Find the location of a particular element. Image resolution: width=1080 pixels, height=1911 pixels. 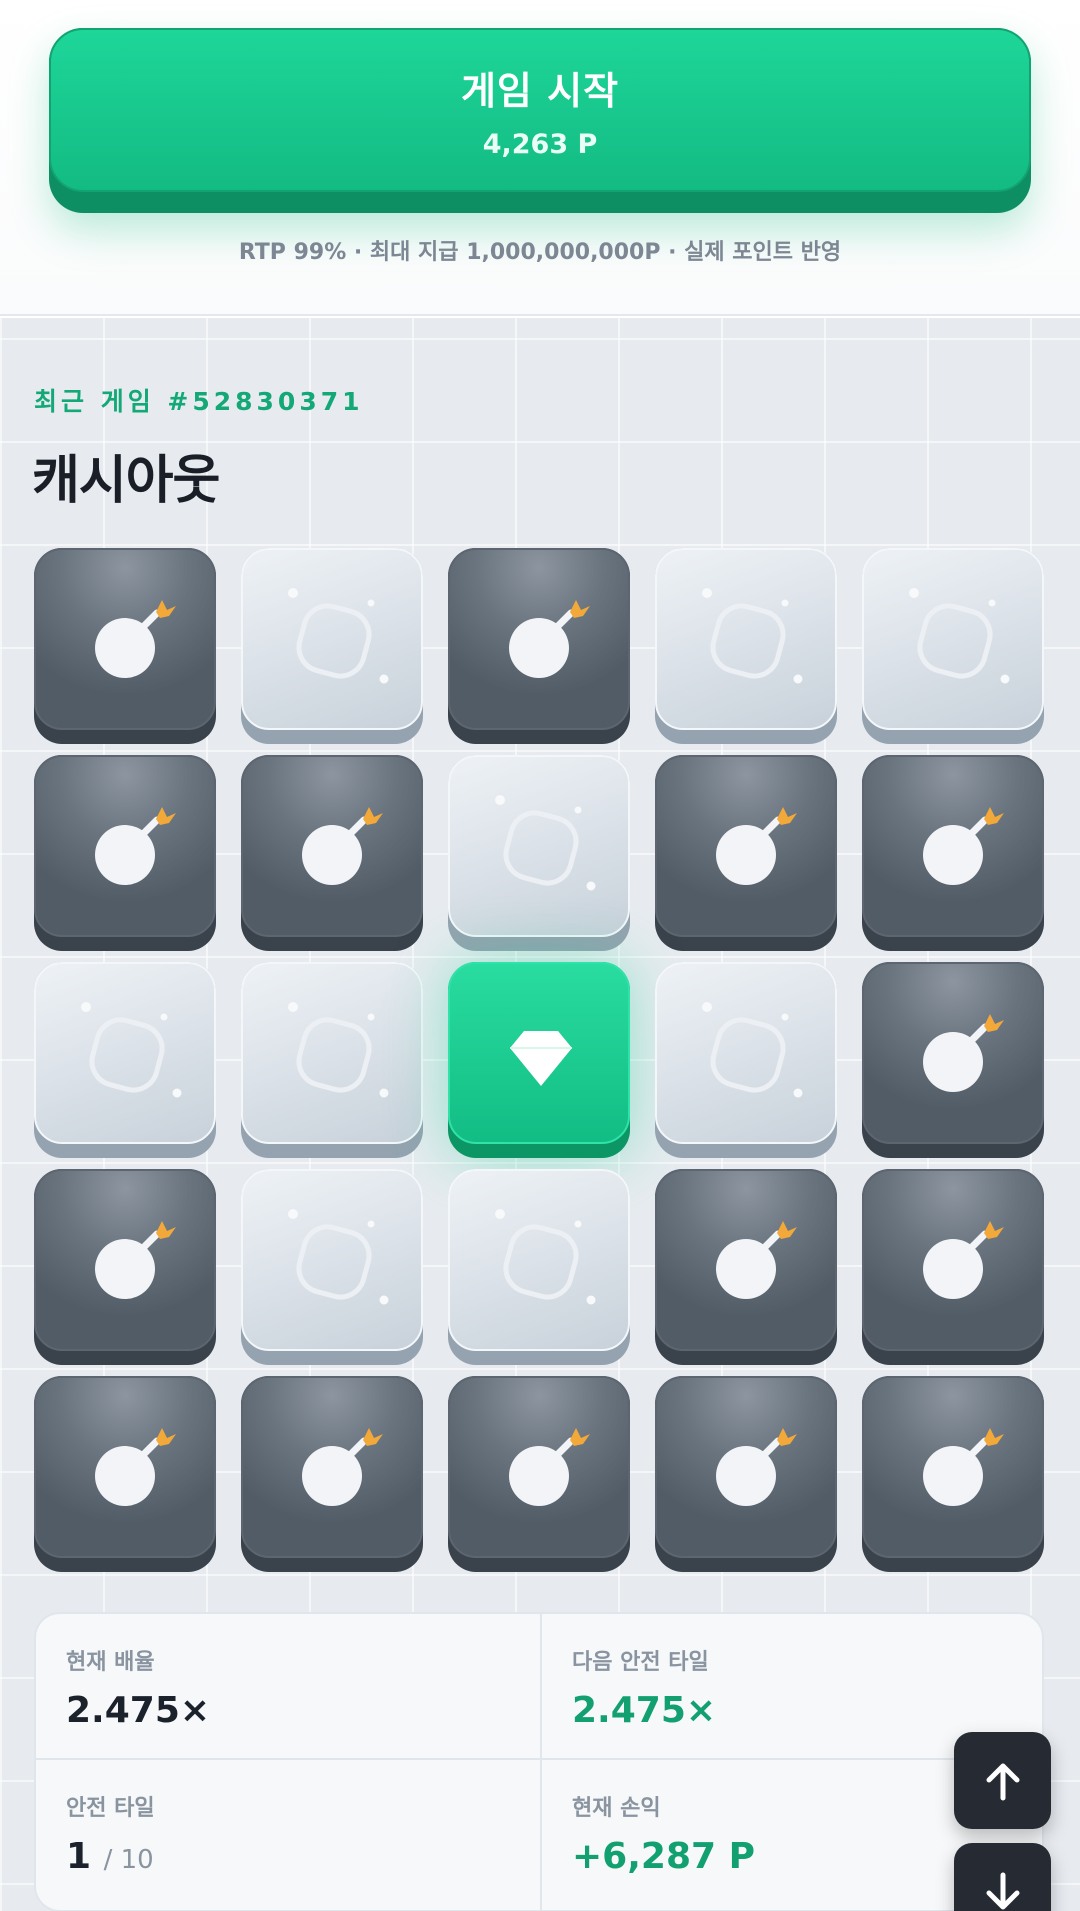

arrow-up-icon is located at coordinates (1002, 1781).